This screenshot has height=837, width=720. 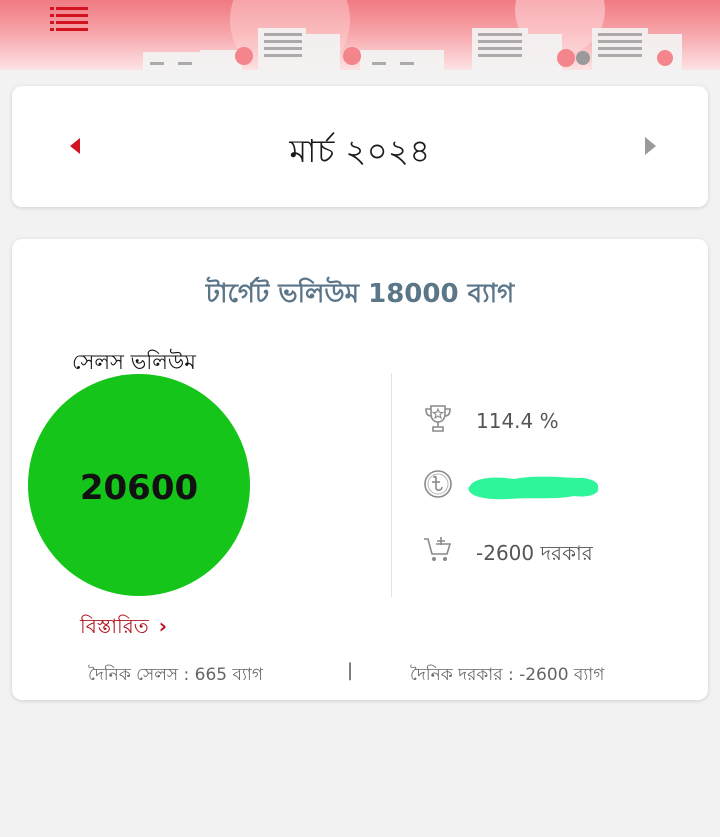 I want to click on sales-volume-value: 20600, so click(x=139, y=488).